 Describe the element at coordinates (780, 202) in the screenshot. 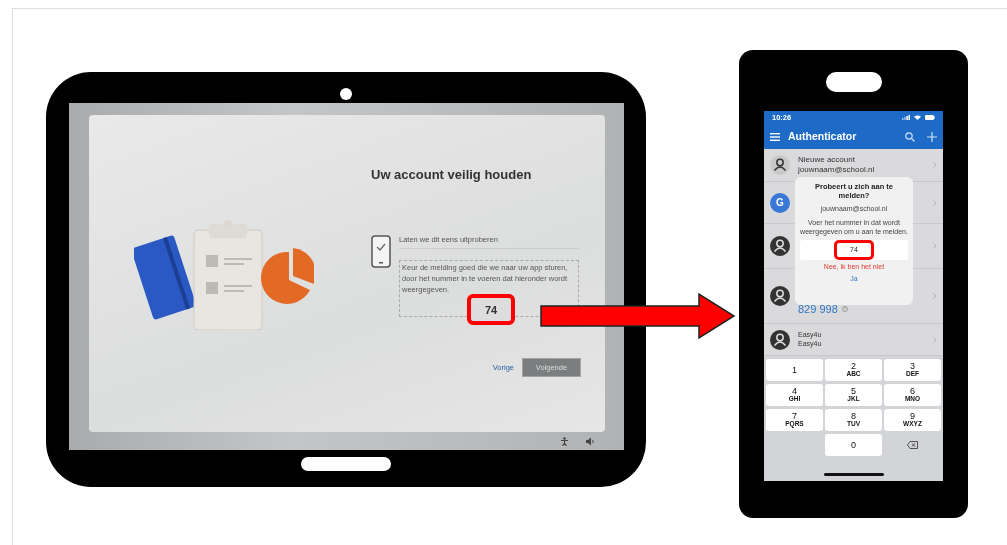

I see `avatar-icon: G` at that location.